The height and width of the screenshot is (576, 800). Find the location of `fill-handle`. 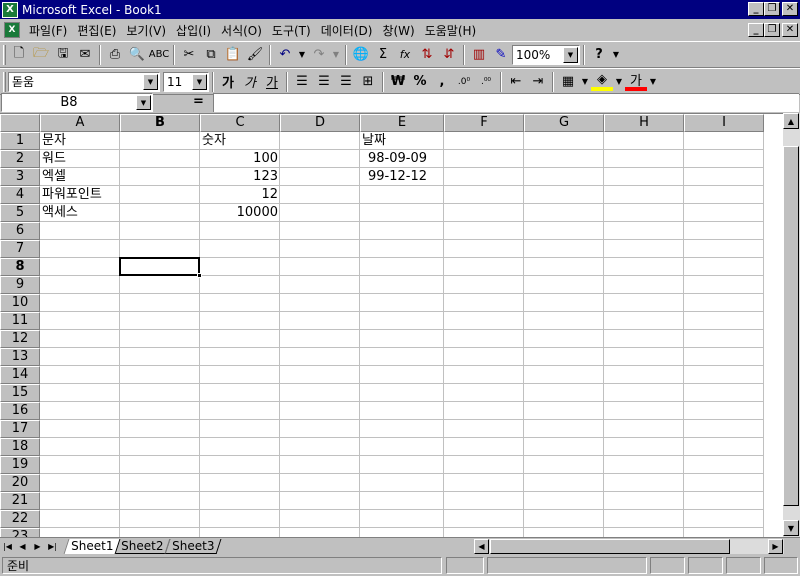

fill-handle is located at coordinates (199, 275).